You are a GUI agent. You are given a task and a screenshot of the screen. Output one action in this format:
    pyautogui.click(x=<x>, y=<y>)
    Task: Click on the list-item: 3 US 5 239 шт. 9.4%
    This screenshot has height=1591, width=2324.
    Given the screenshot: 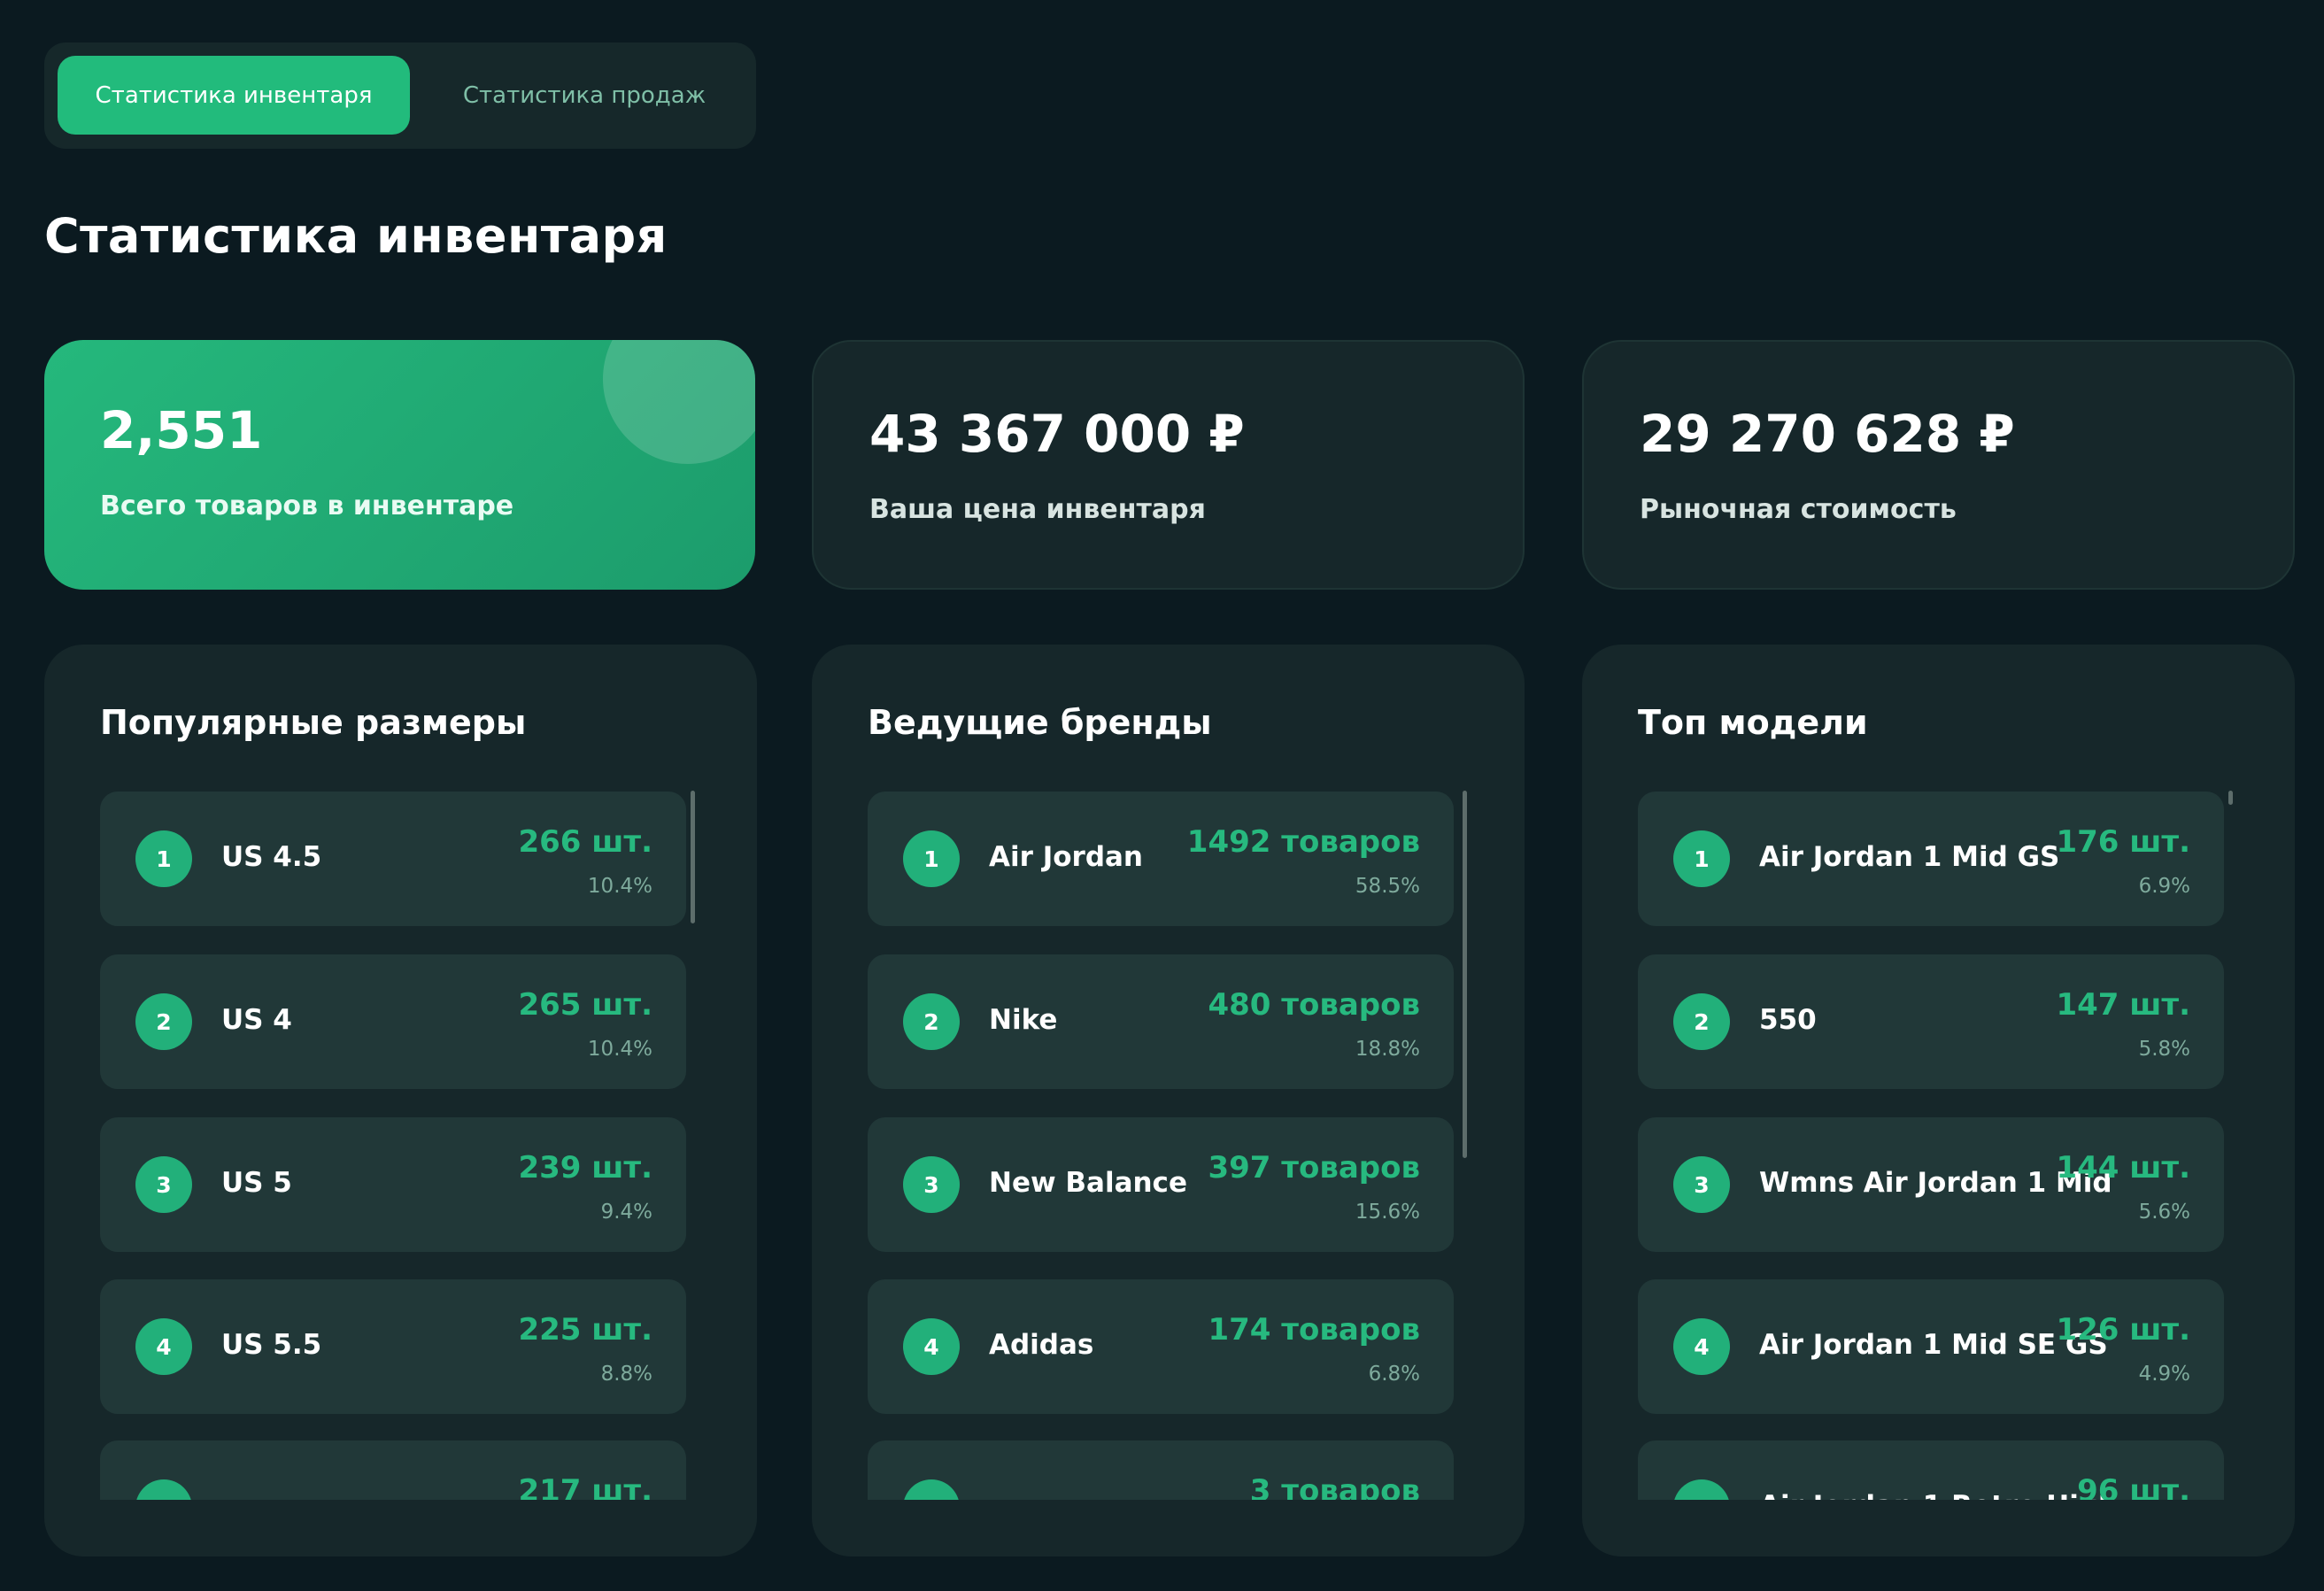 What is the action you would take?
    pyautogui.click(x=393, y=1184)
    